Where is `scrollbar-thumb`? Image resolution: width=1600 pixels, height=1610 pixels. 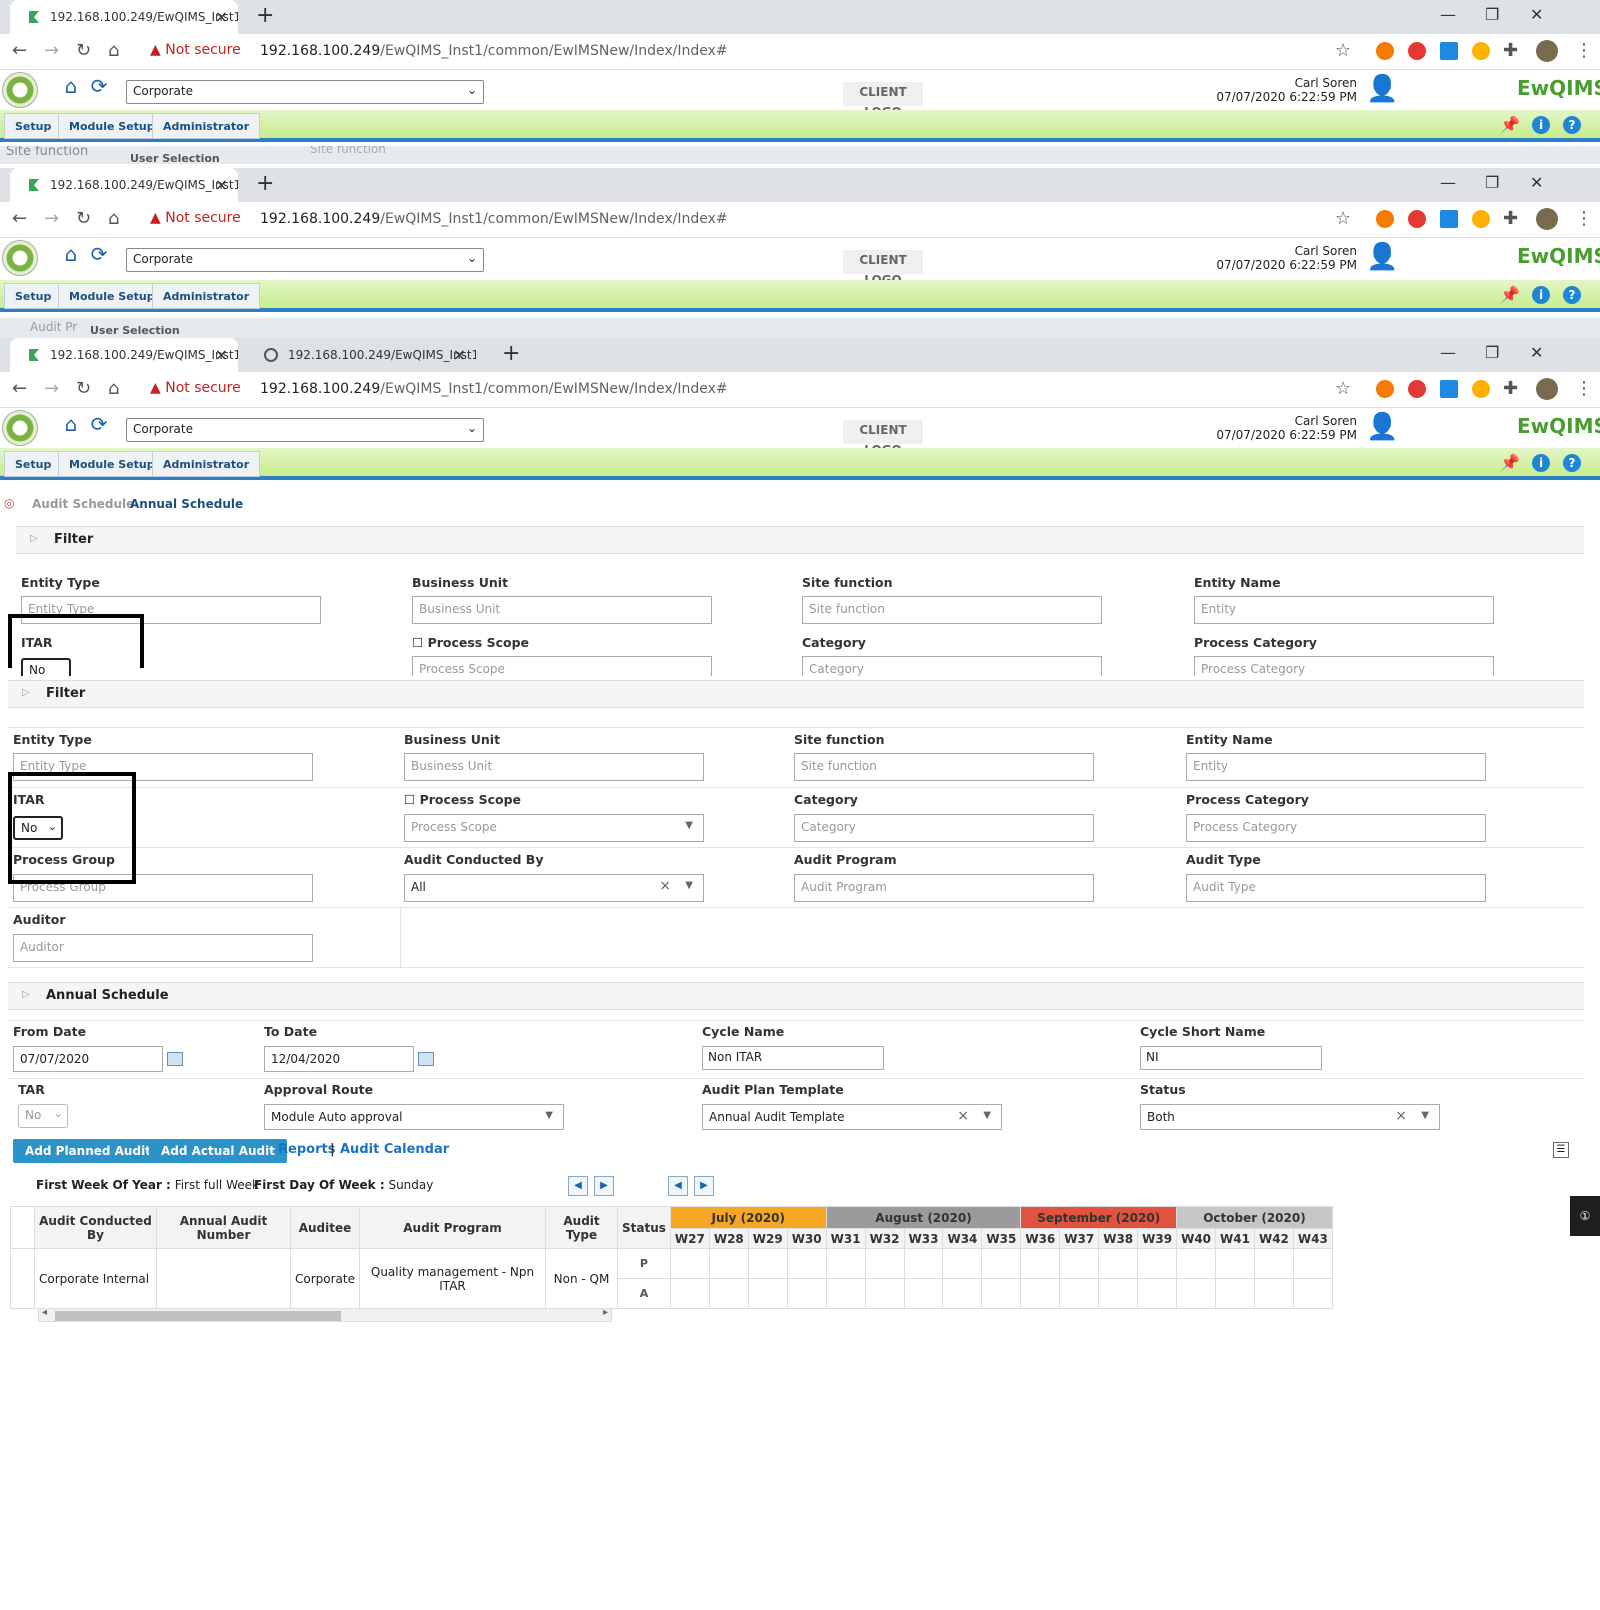
scrollbar-thumb is located at coordinates (198, 1316).